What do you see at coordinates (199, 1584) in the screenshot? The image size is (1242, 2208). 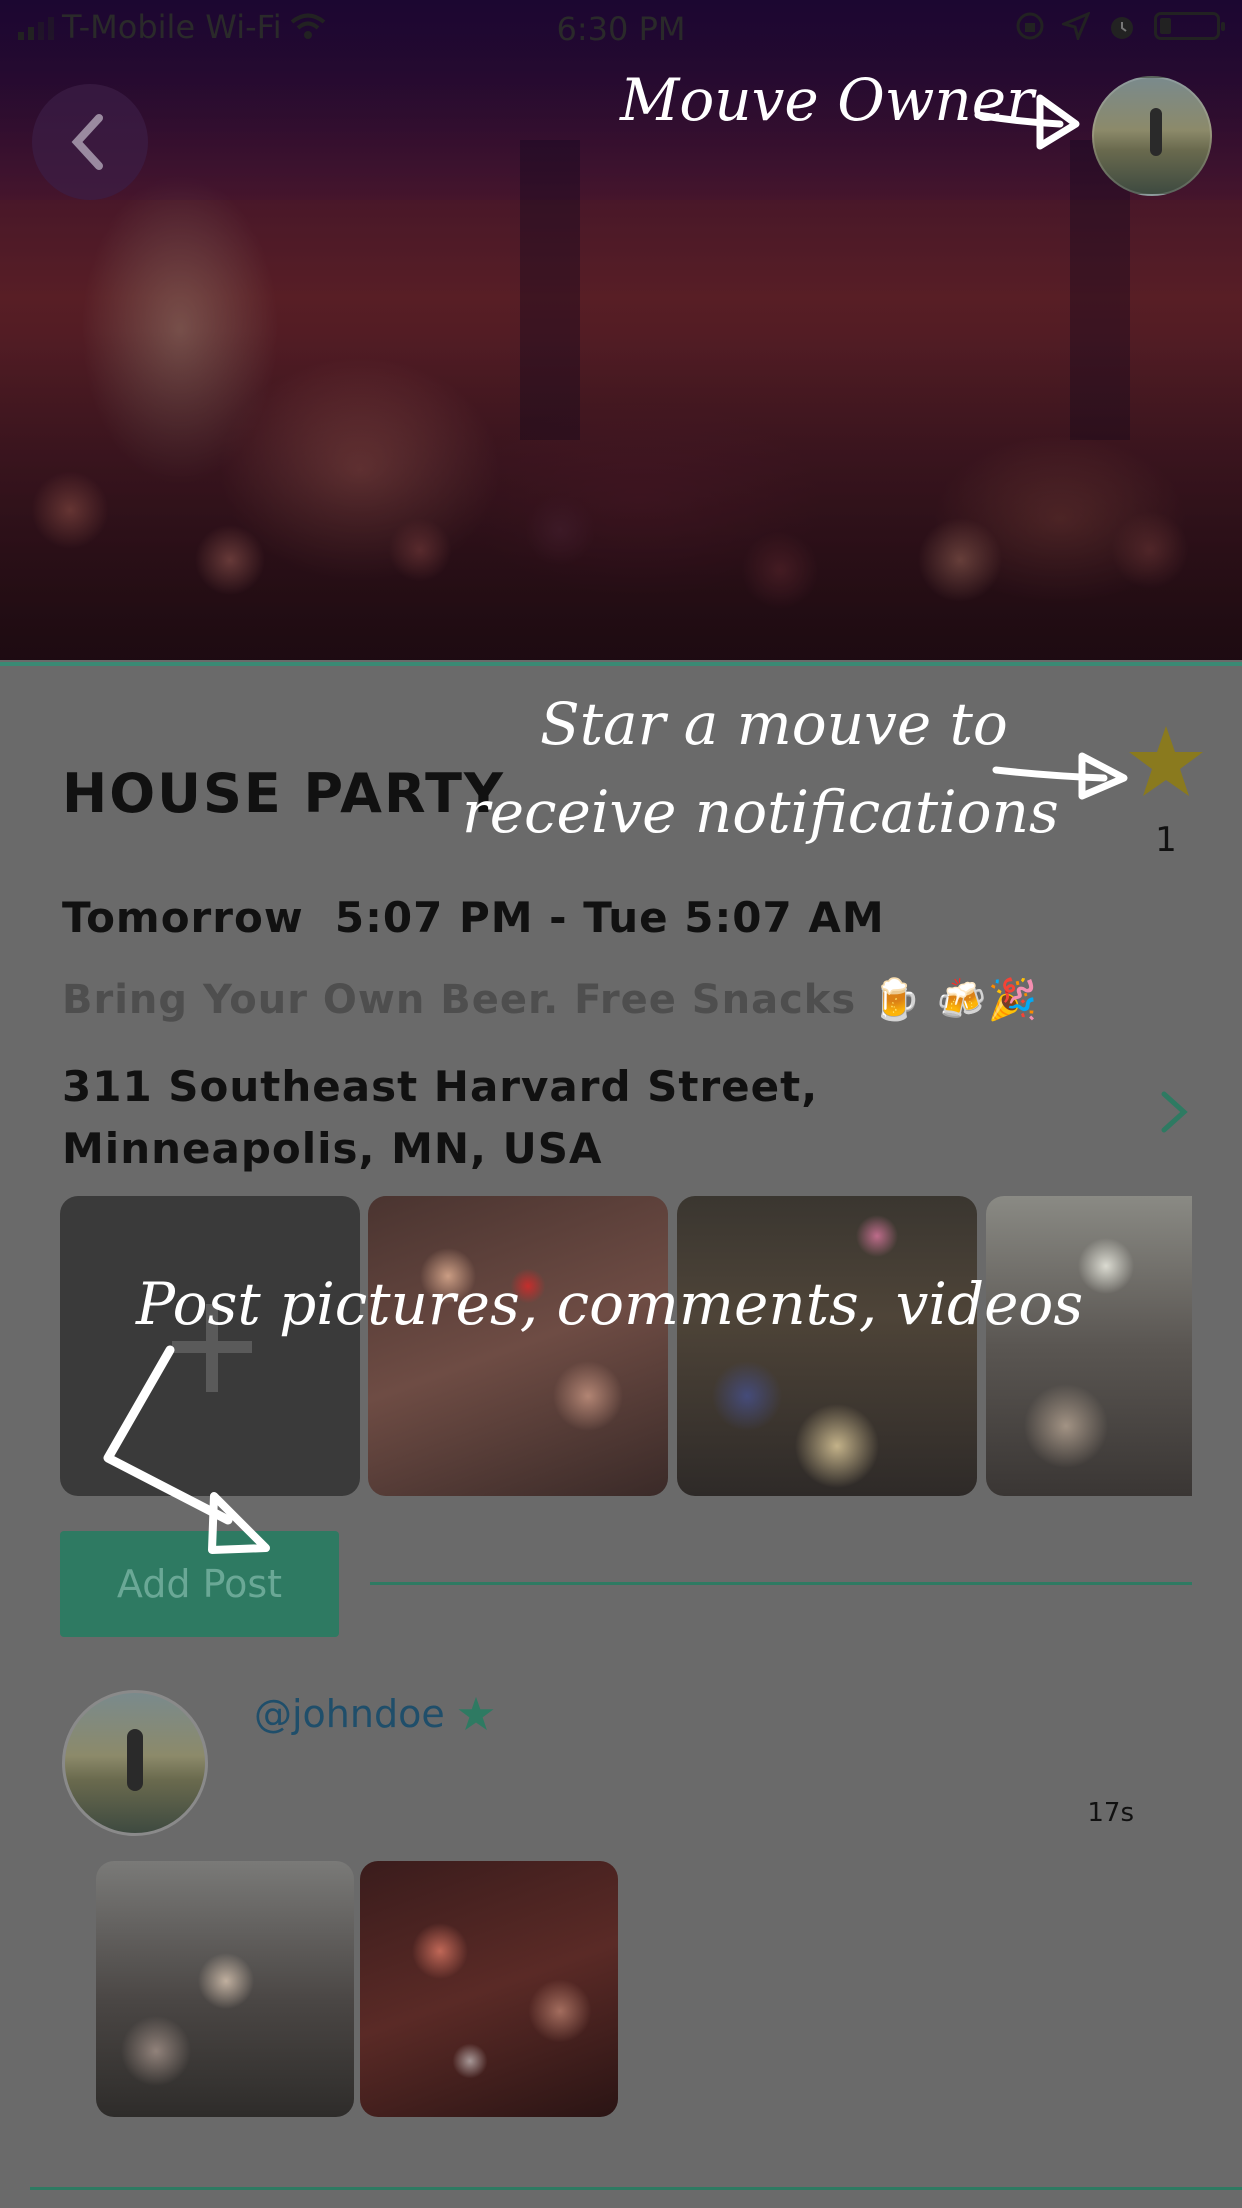 I see `add-post-button: Add Post` at bounding box center [199, 1584].